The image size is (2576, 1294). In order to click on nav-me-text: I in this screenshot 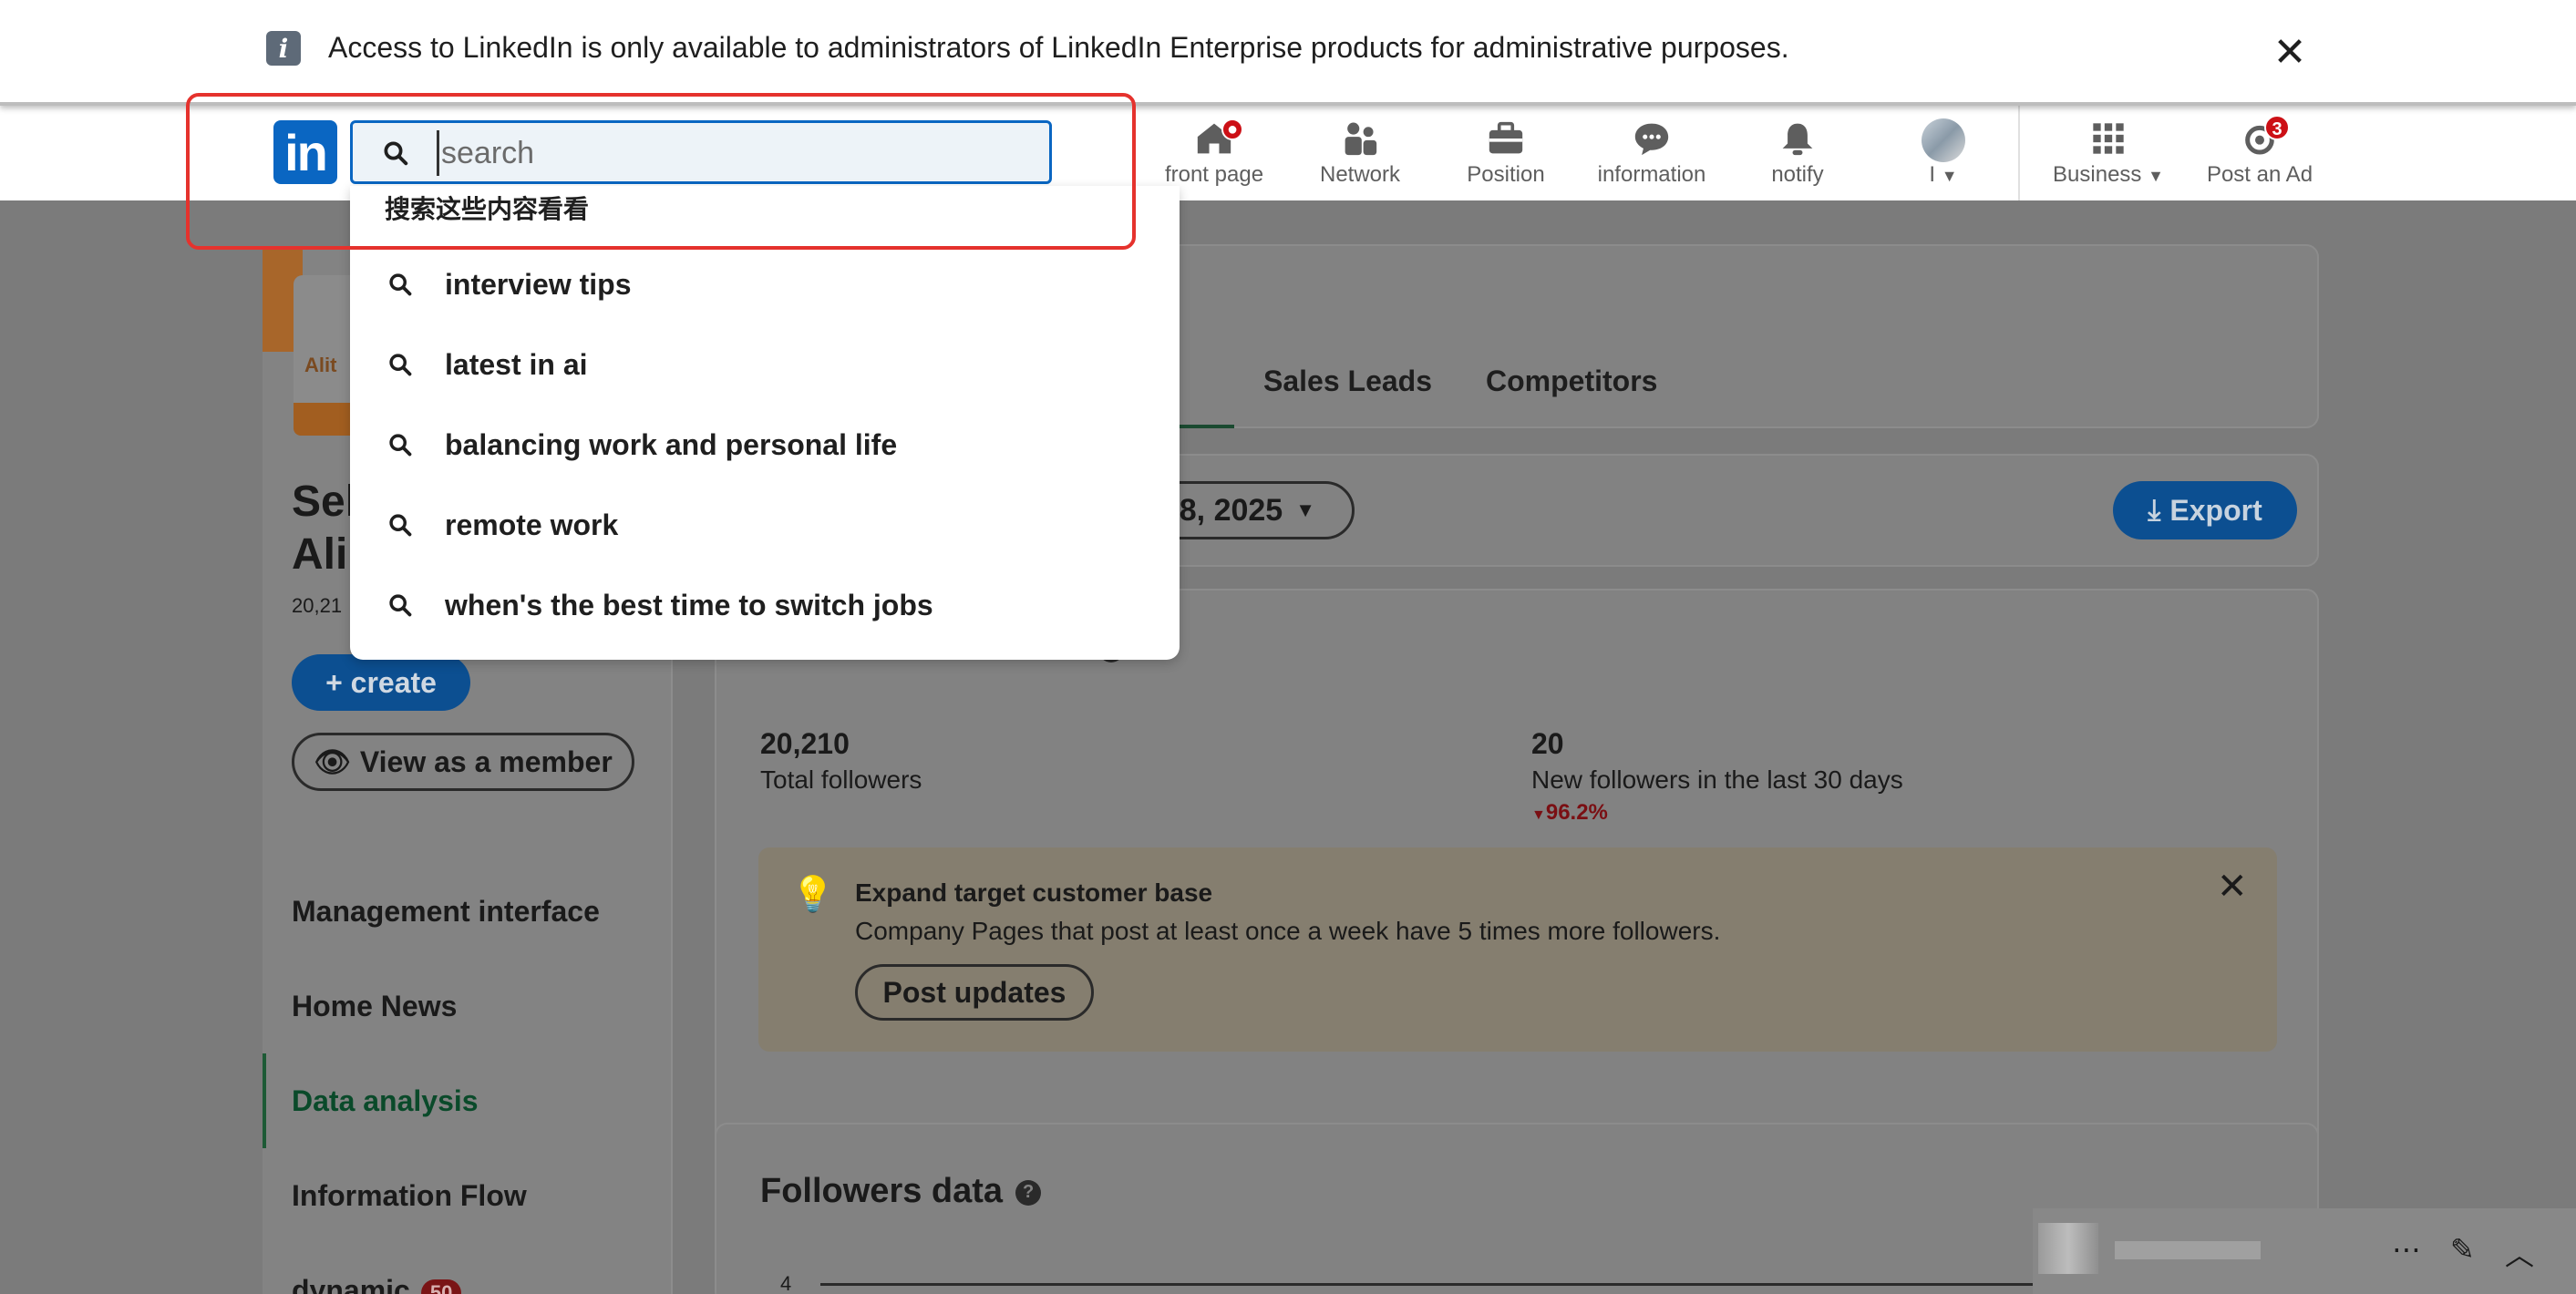, I will do `click(1932, 174)`.